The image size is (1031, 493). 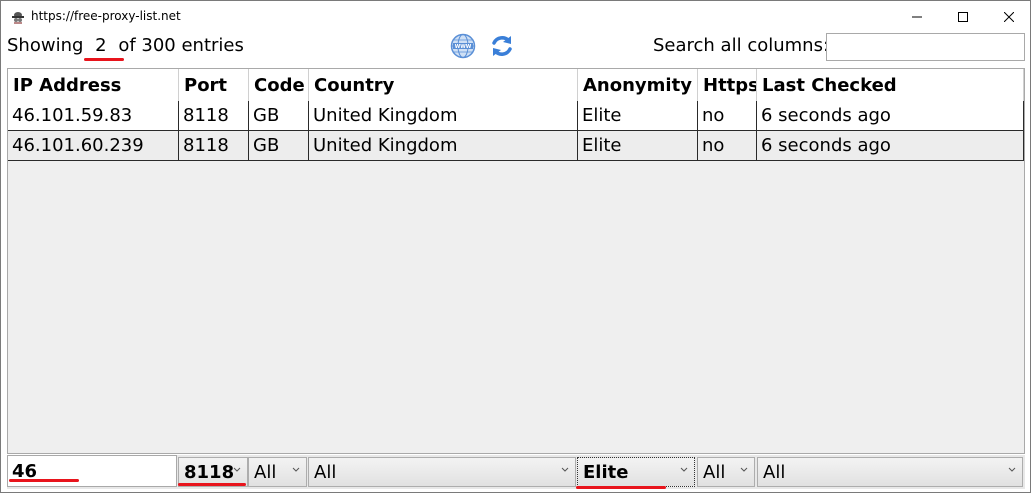 I want to click on cell-ip: 46.101.59.83, so click(x=93, y=115).